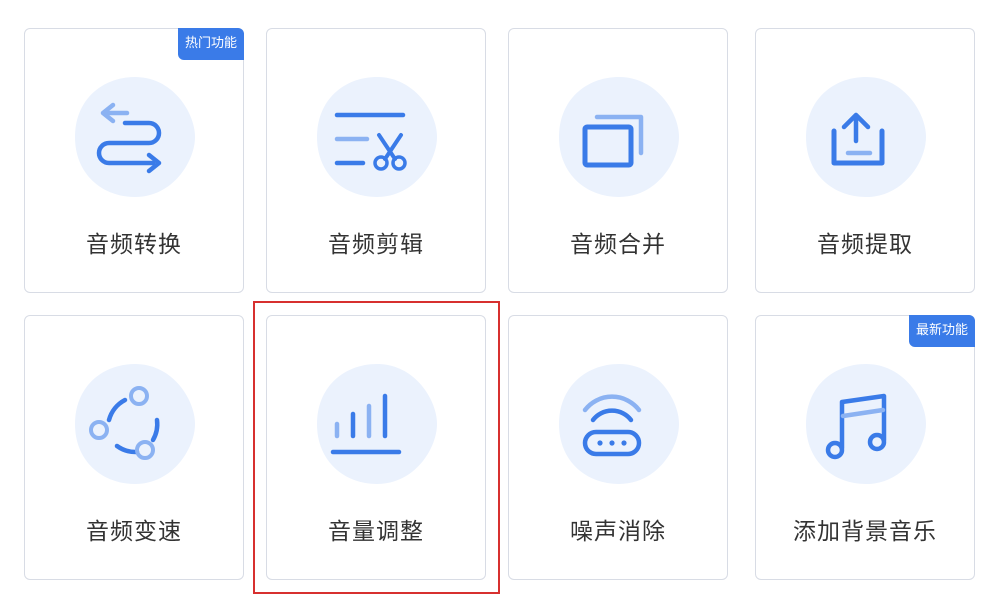 The height and width of the screenshot is (601, 995). I want to click on cycle-speed-icon, so click(135, 424).